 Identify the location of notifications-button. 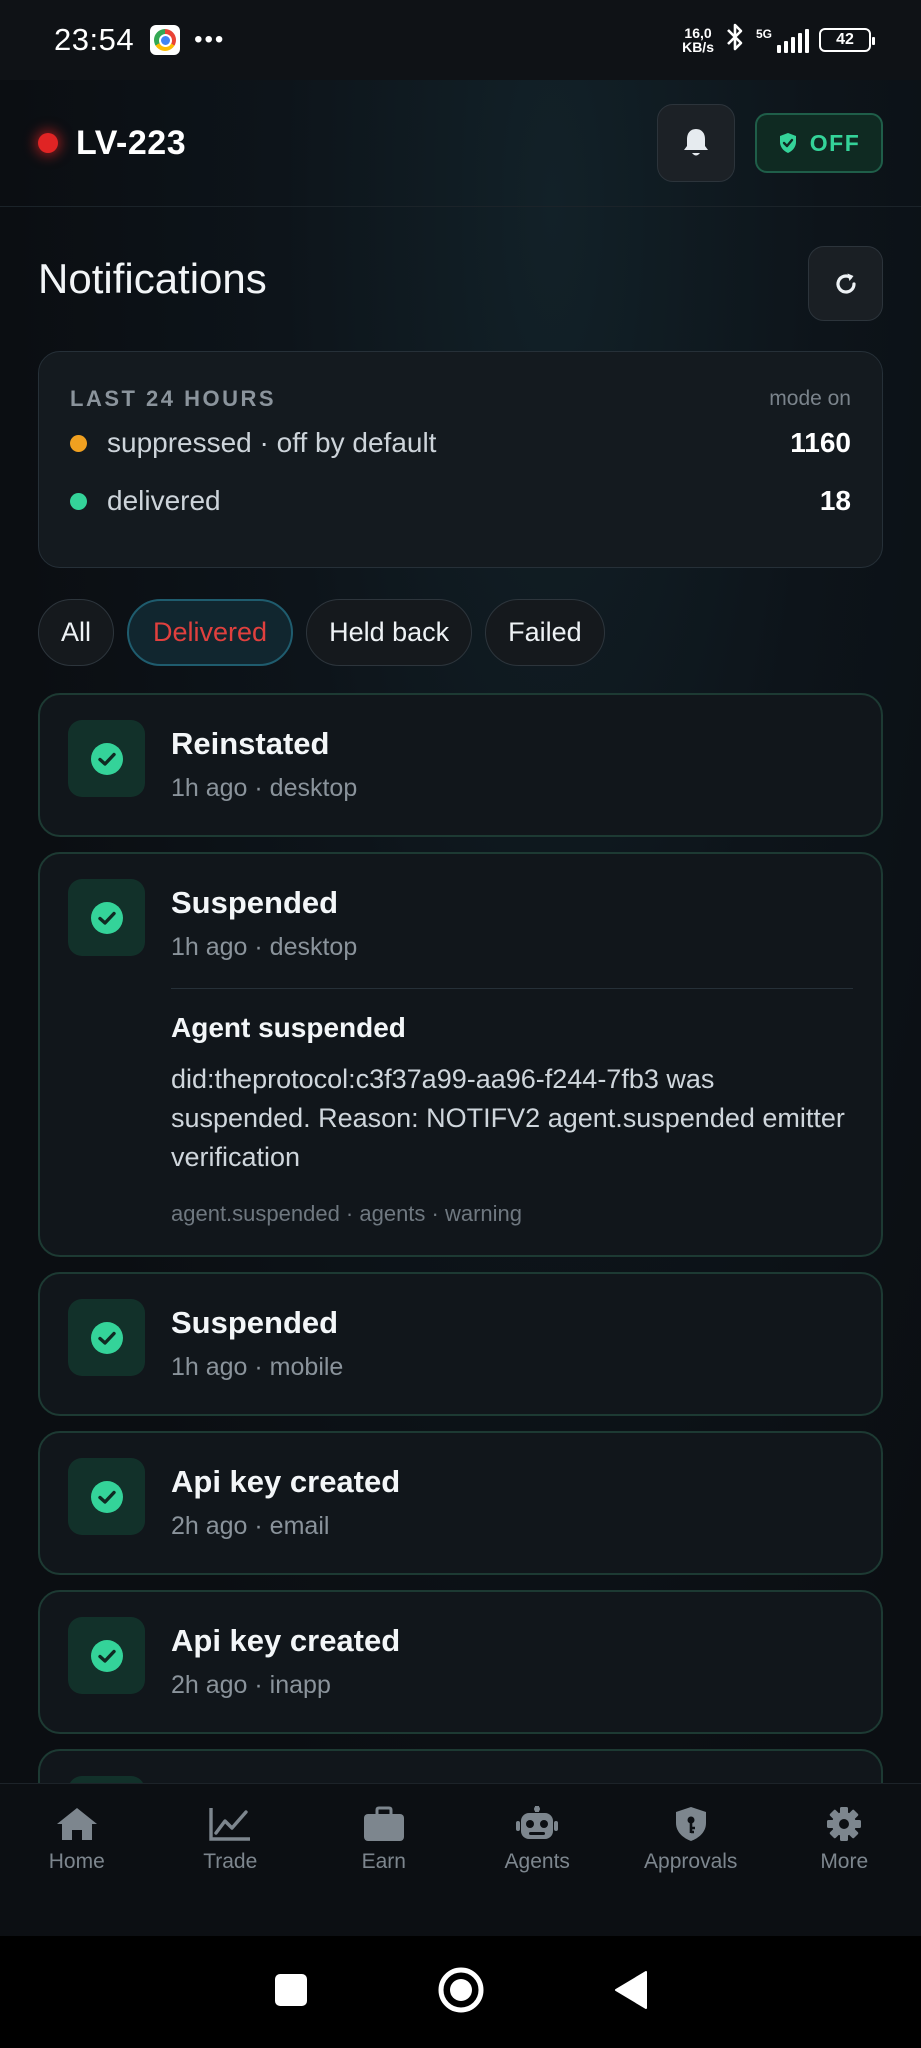
(696, 143).